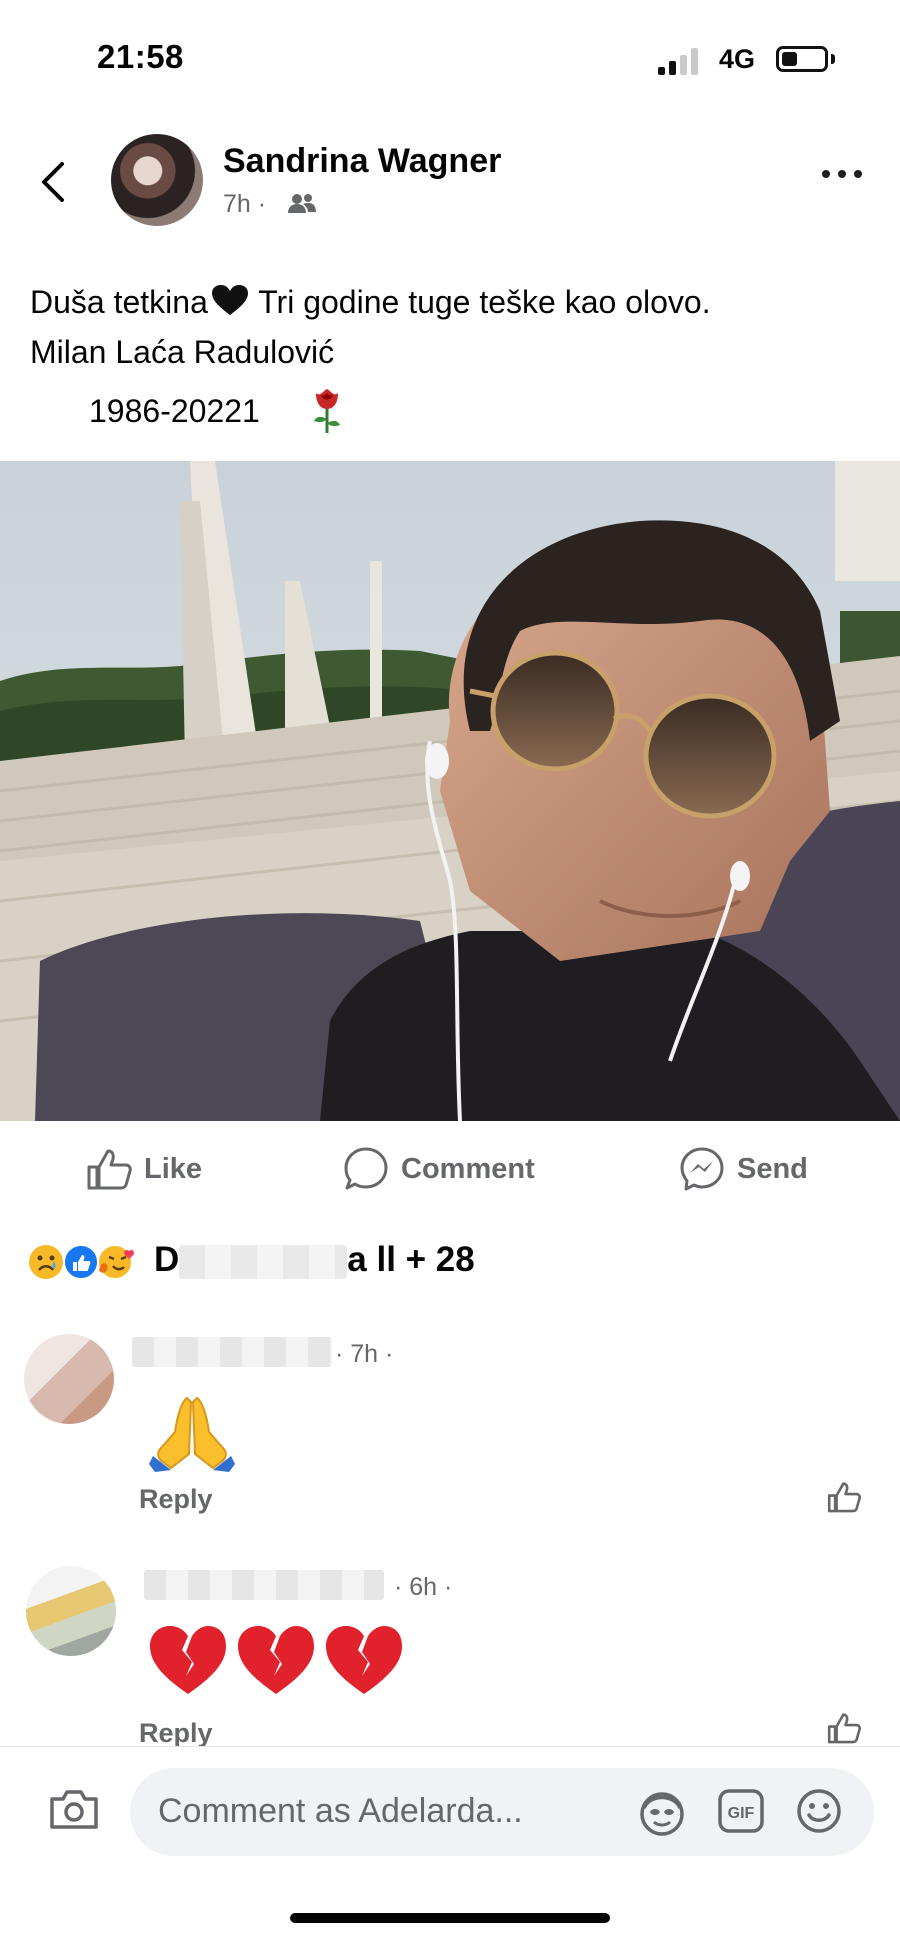 Image resolution: width=900 pixels, height=1948 pixels. I want to click on comment-icon, so click(366, 1168).